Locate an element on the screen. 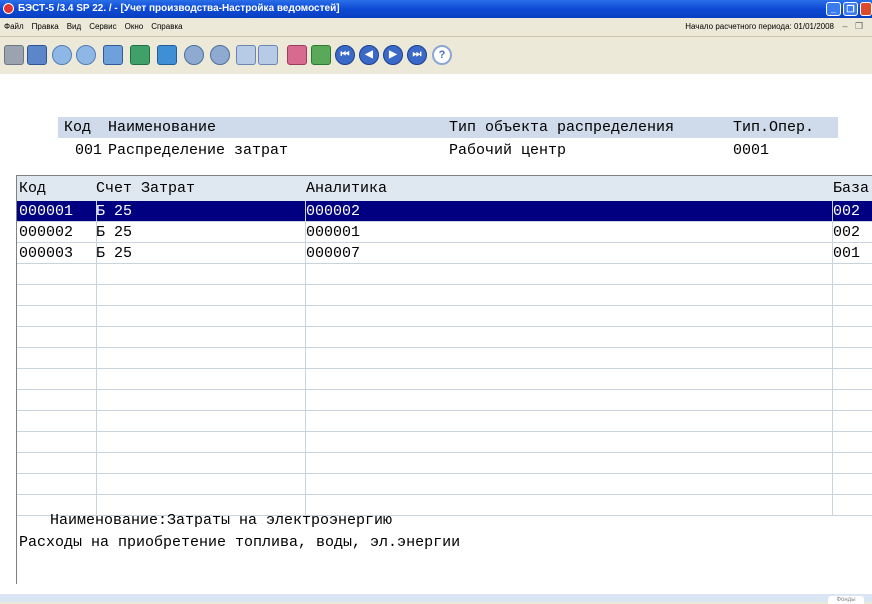 Image resolution: width=872 pixels, height=604 pixels. mdi-minimize-icon: – is located at coordinates (845, 26).